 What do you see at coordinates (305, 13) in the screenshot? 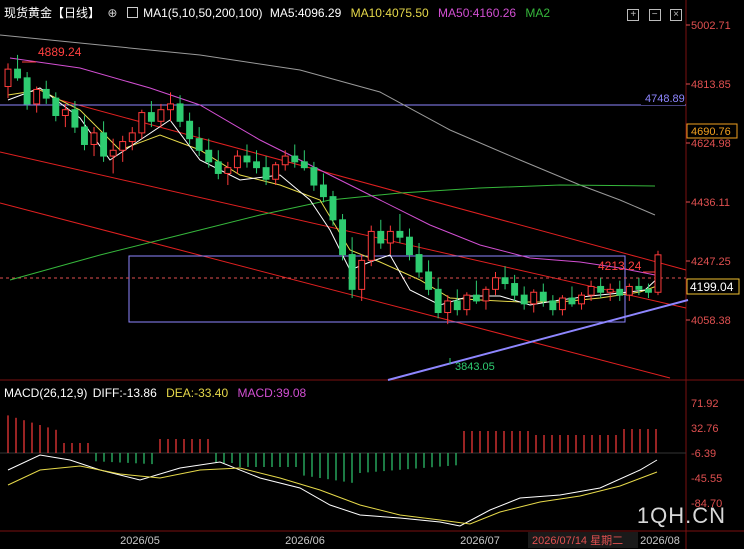
I see `ma5-value: MA5:4096.29` at bounding box center [305, 13].